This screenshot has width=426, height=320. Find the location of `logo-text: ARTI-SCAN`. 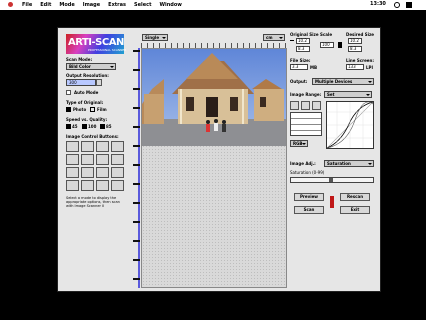

logo-text: ARTI-SCAN is located at coordinates (96, 42).